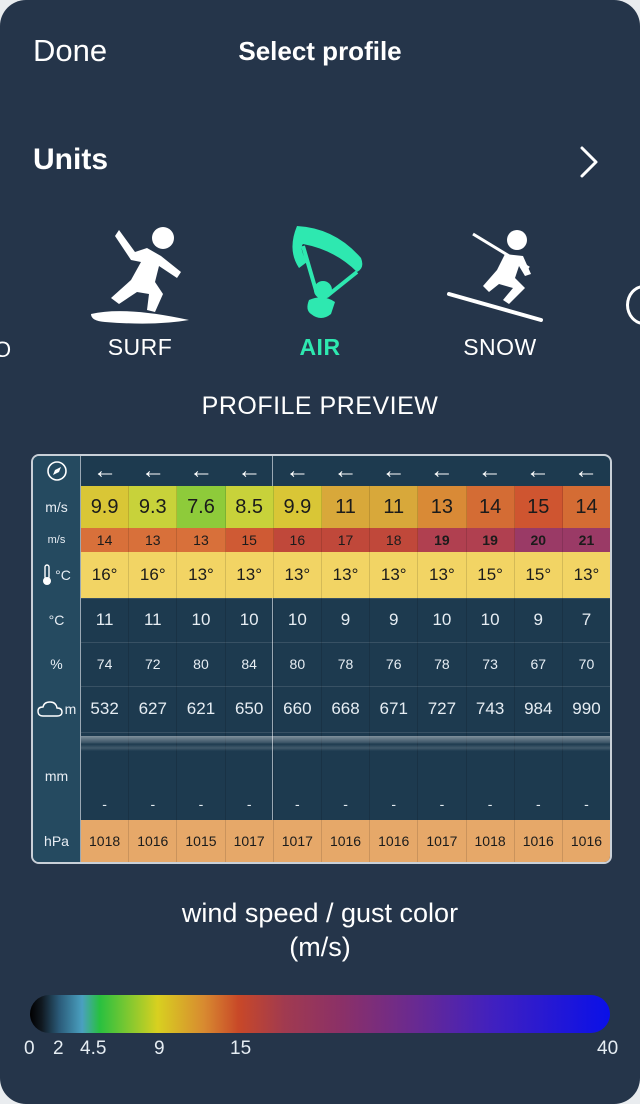  Describe the element at coordinates (56, 471) in the screenshot. I see `compass-icon` at that location.